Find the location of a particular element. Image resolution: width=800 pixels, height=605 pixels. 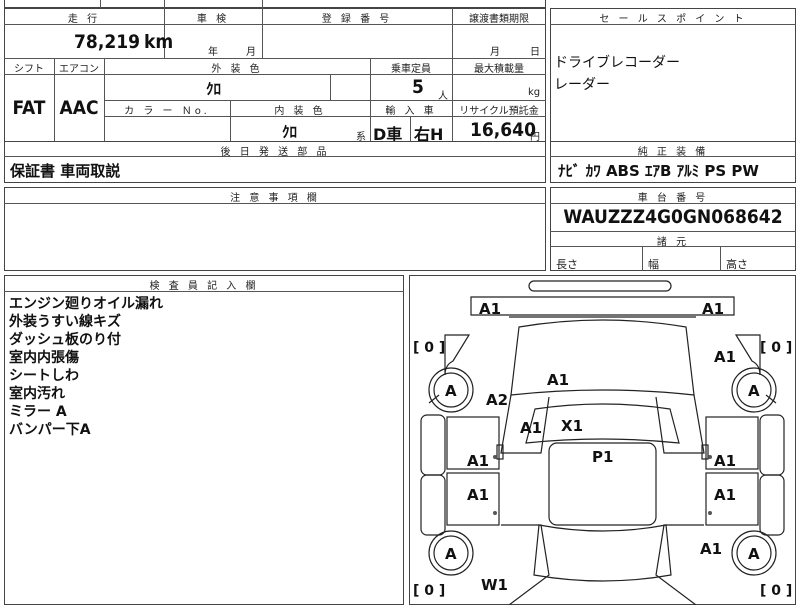

inspector-note: エンジン廻りオイル漏れ is located at coordinates (86, 304).